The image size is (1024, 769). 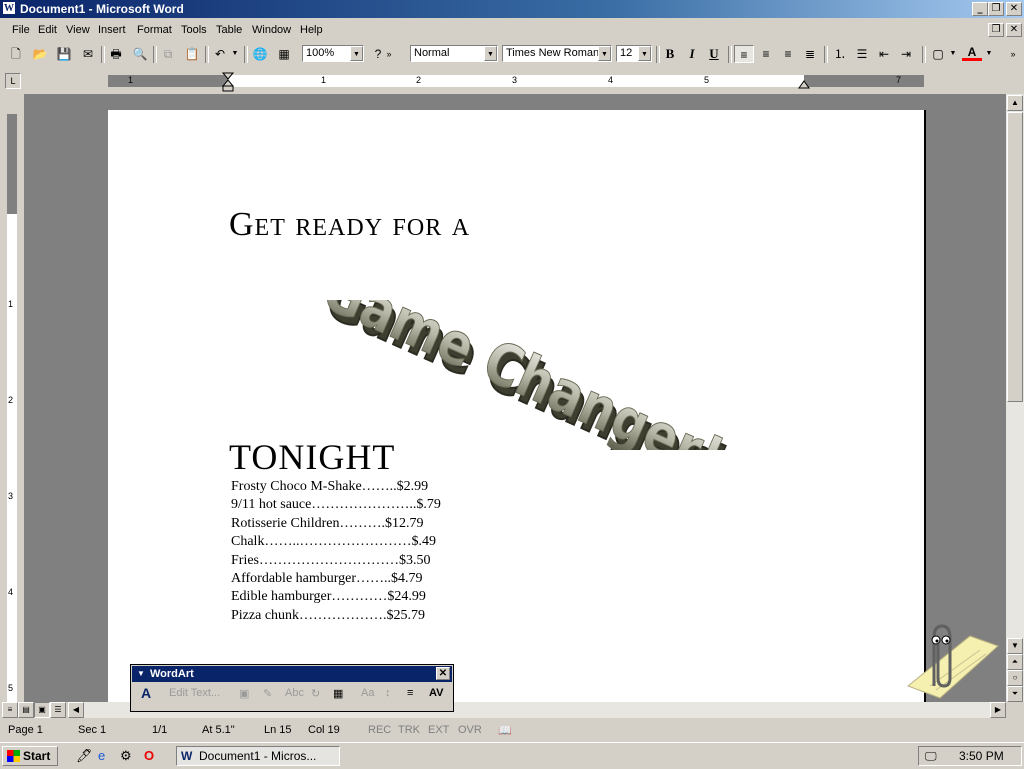 I want to click on align-left-icon: ≡, so click(x=744, y=54).